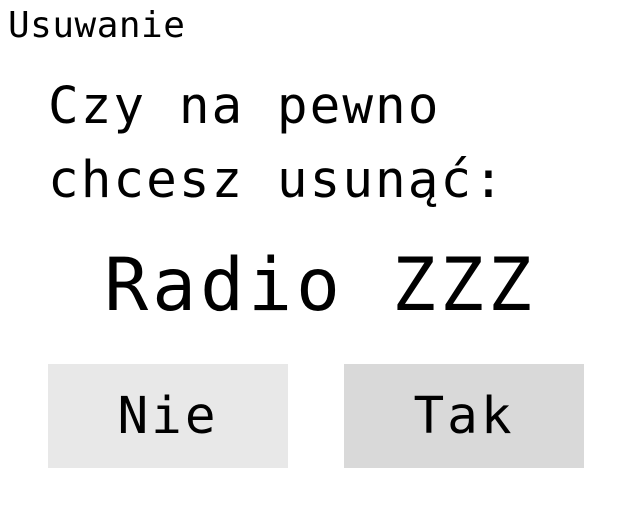 The image size is (640, 512). What do you see at coordinates (464, 416) in the screenshot?
I see `confirm-delete-button: Tak` at bounding box center [464, 416].